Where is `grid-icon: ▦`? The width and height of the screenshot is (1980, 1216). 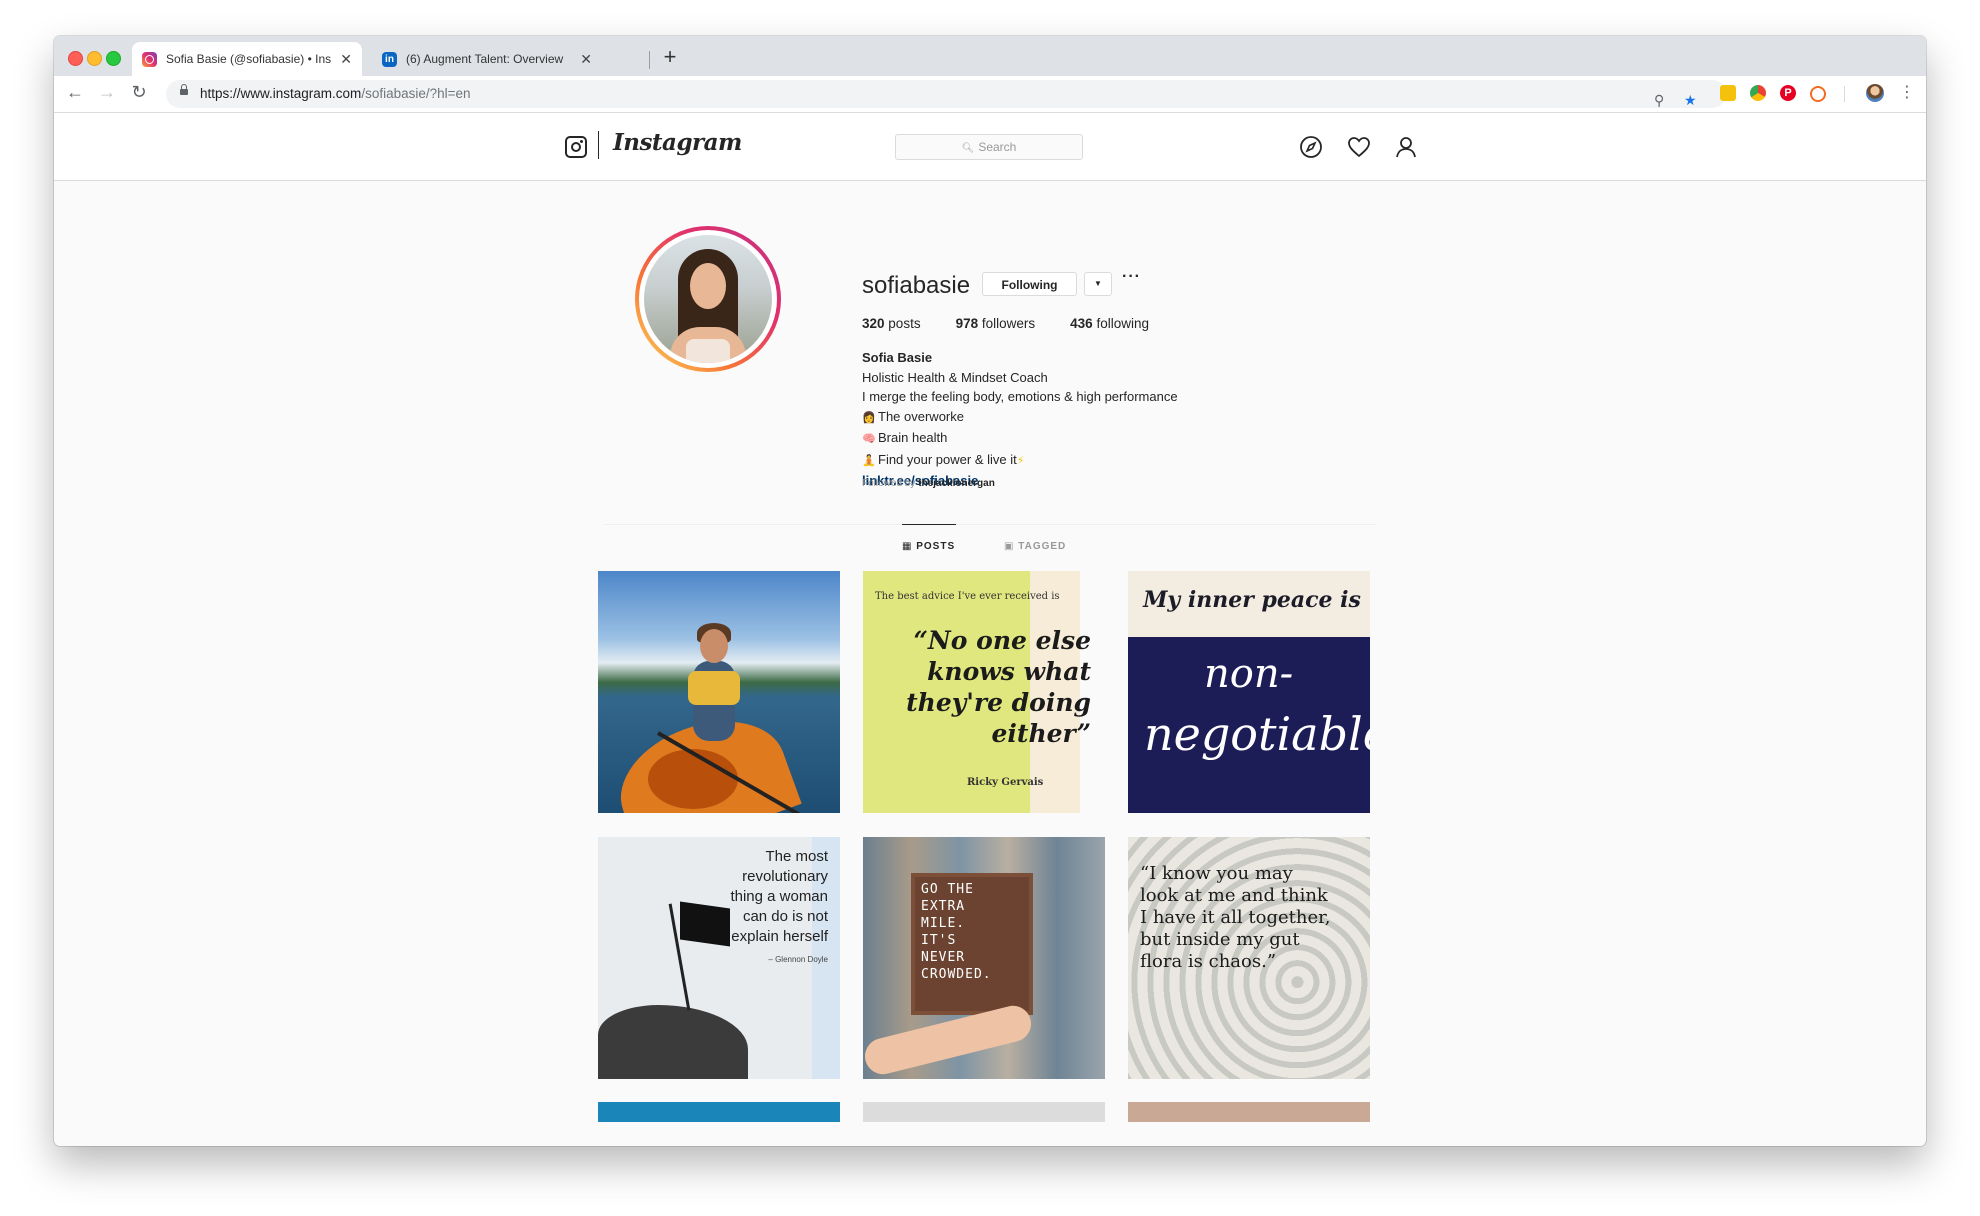 grid-icon: ▦ is located at coordinates (909, 546).